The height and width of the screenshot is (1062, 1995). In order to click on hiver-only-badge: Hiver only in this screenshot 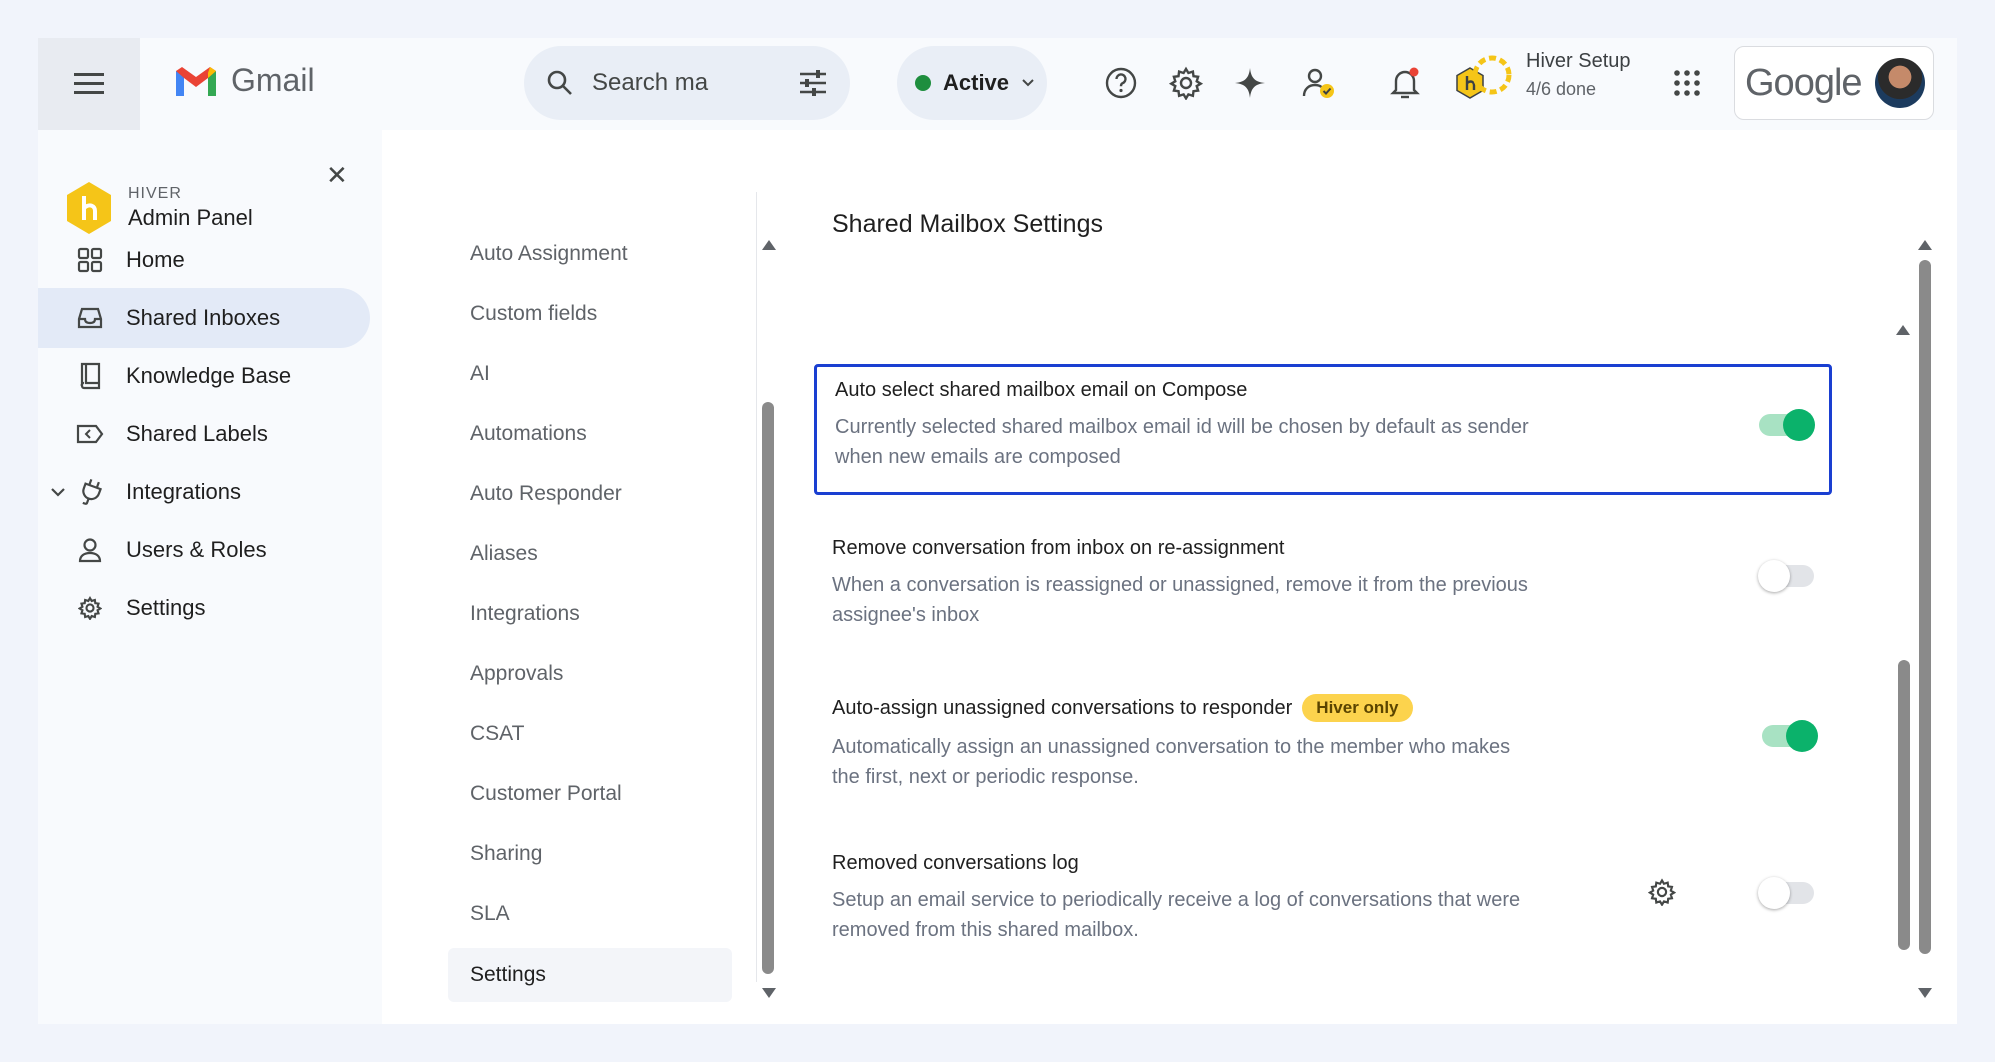, I will do `click(1357, 708)`.